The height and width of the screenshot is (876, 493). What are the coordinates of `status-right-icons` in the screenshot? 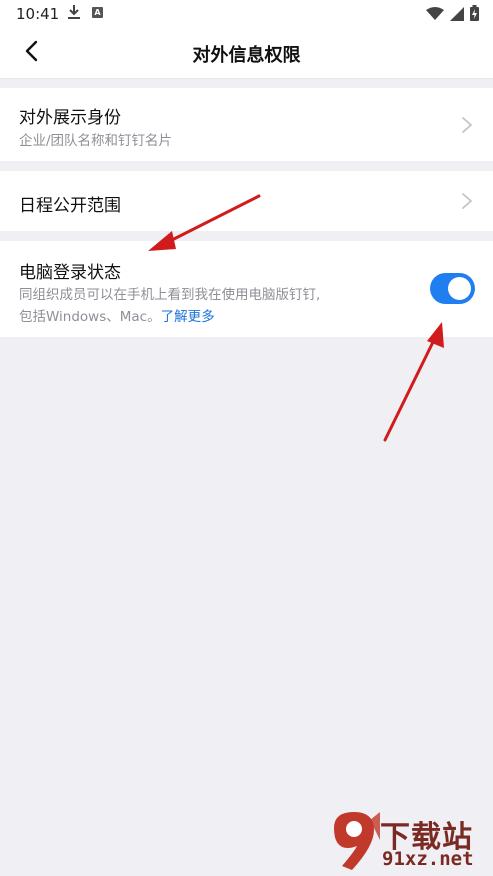 It's located at (452, 15).